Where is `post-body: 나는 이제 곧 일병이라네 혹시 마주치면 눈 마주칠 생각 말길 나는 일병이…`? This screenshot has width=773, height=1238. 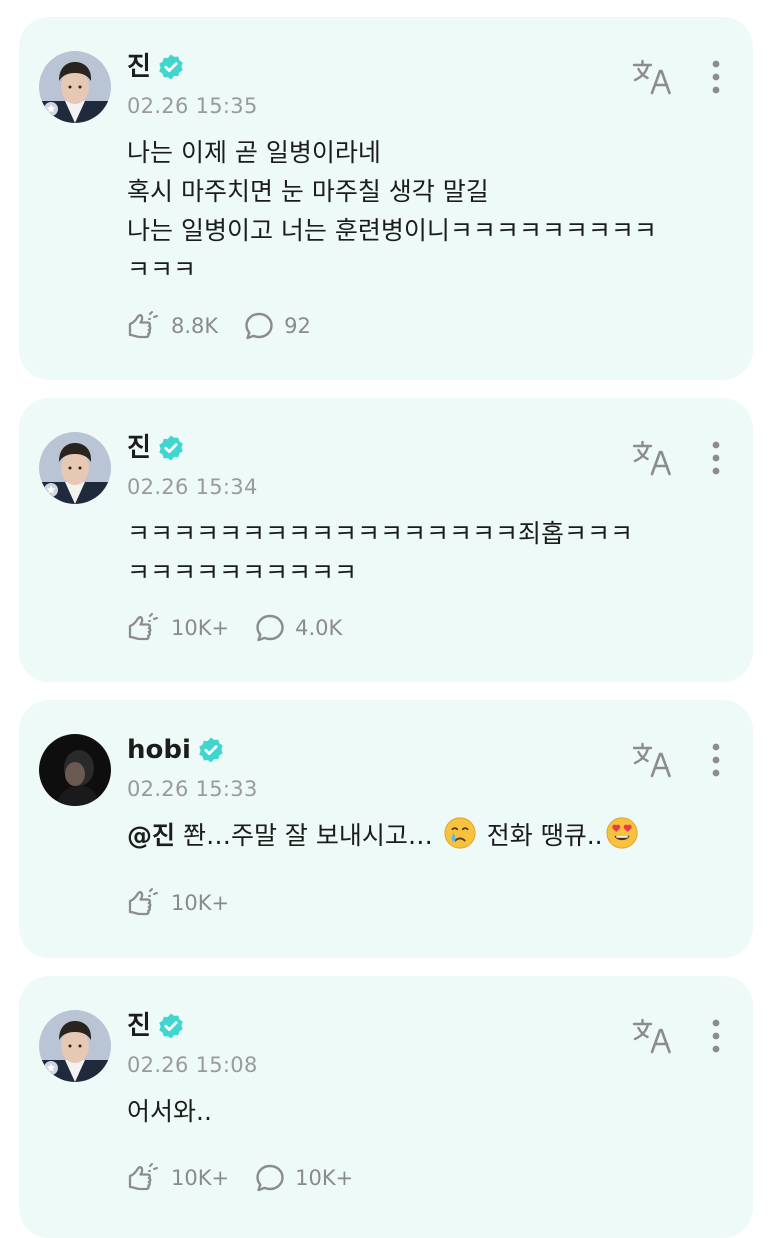
post-body: 나는 이제 곧 일병이라네 혹시 마주치면 눈 마주칠 생각 말길 나는 일병이… is located at coordinates (428, 211).